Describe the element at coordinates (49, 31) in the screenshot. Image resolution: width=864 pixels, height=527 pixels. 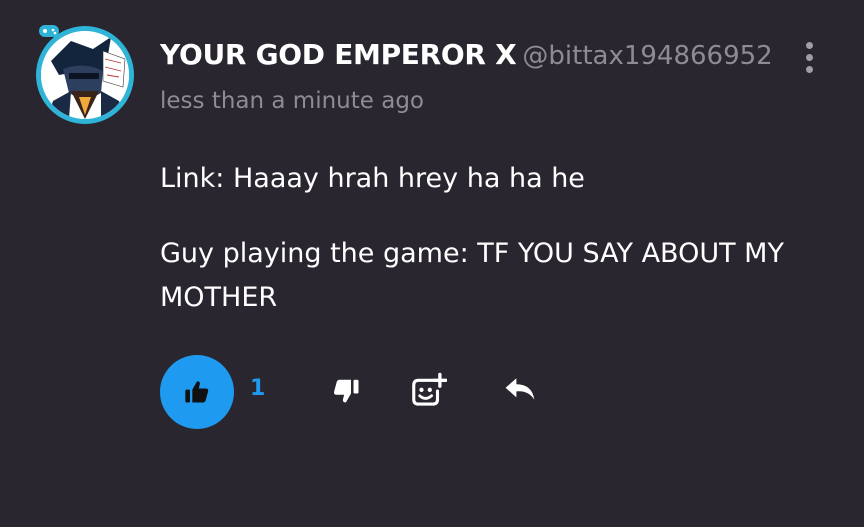
I see `controller-badge-icon` at that location.